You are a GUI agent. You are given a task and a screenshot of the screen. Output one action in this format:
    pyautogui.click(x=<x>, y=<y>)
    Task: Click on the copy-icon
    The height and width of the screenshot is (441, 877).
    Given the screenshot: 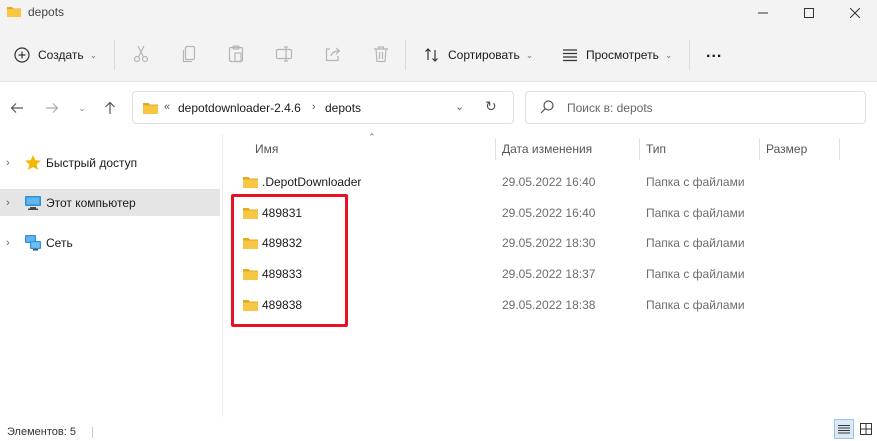 What is the action you would take?
    pyautogui.click(x=189, y=54)
    